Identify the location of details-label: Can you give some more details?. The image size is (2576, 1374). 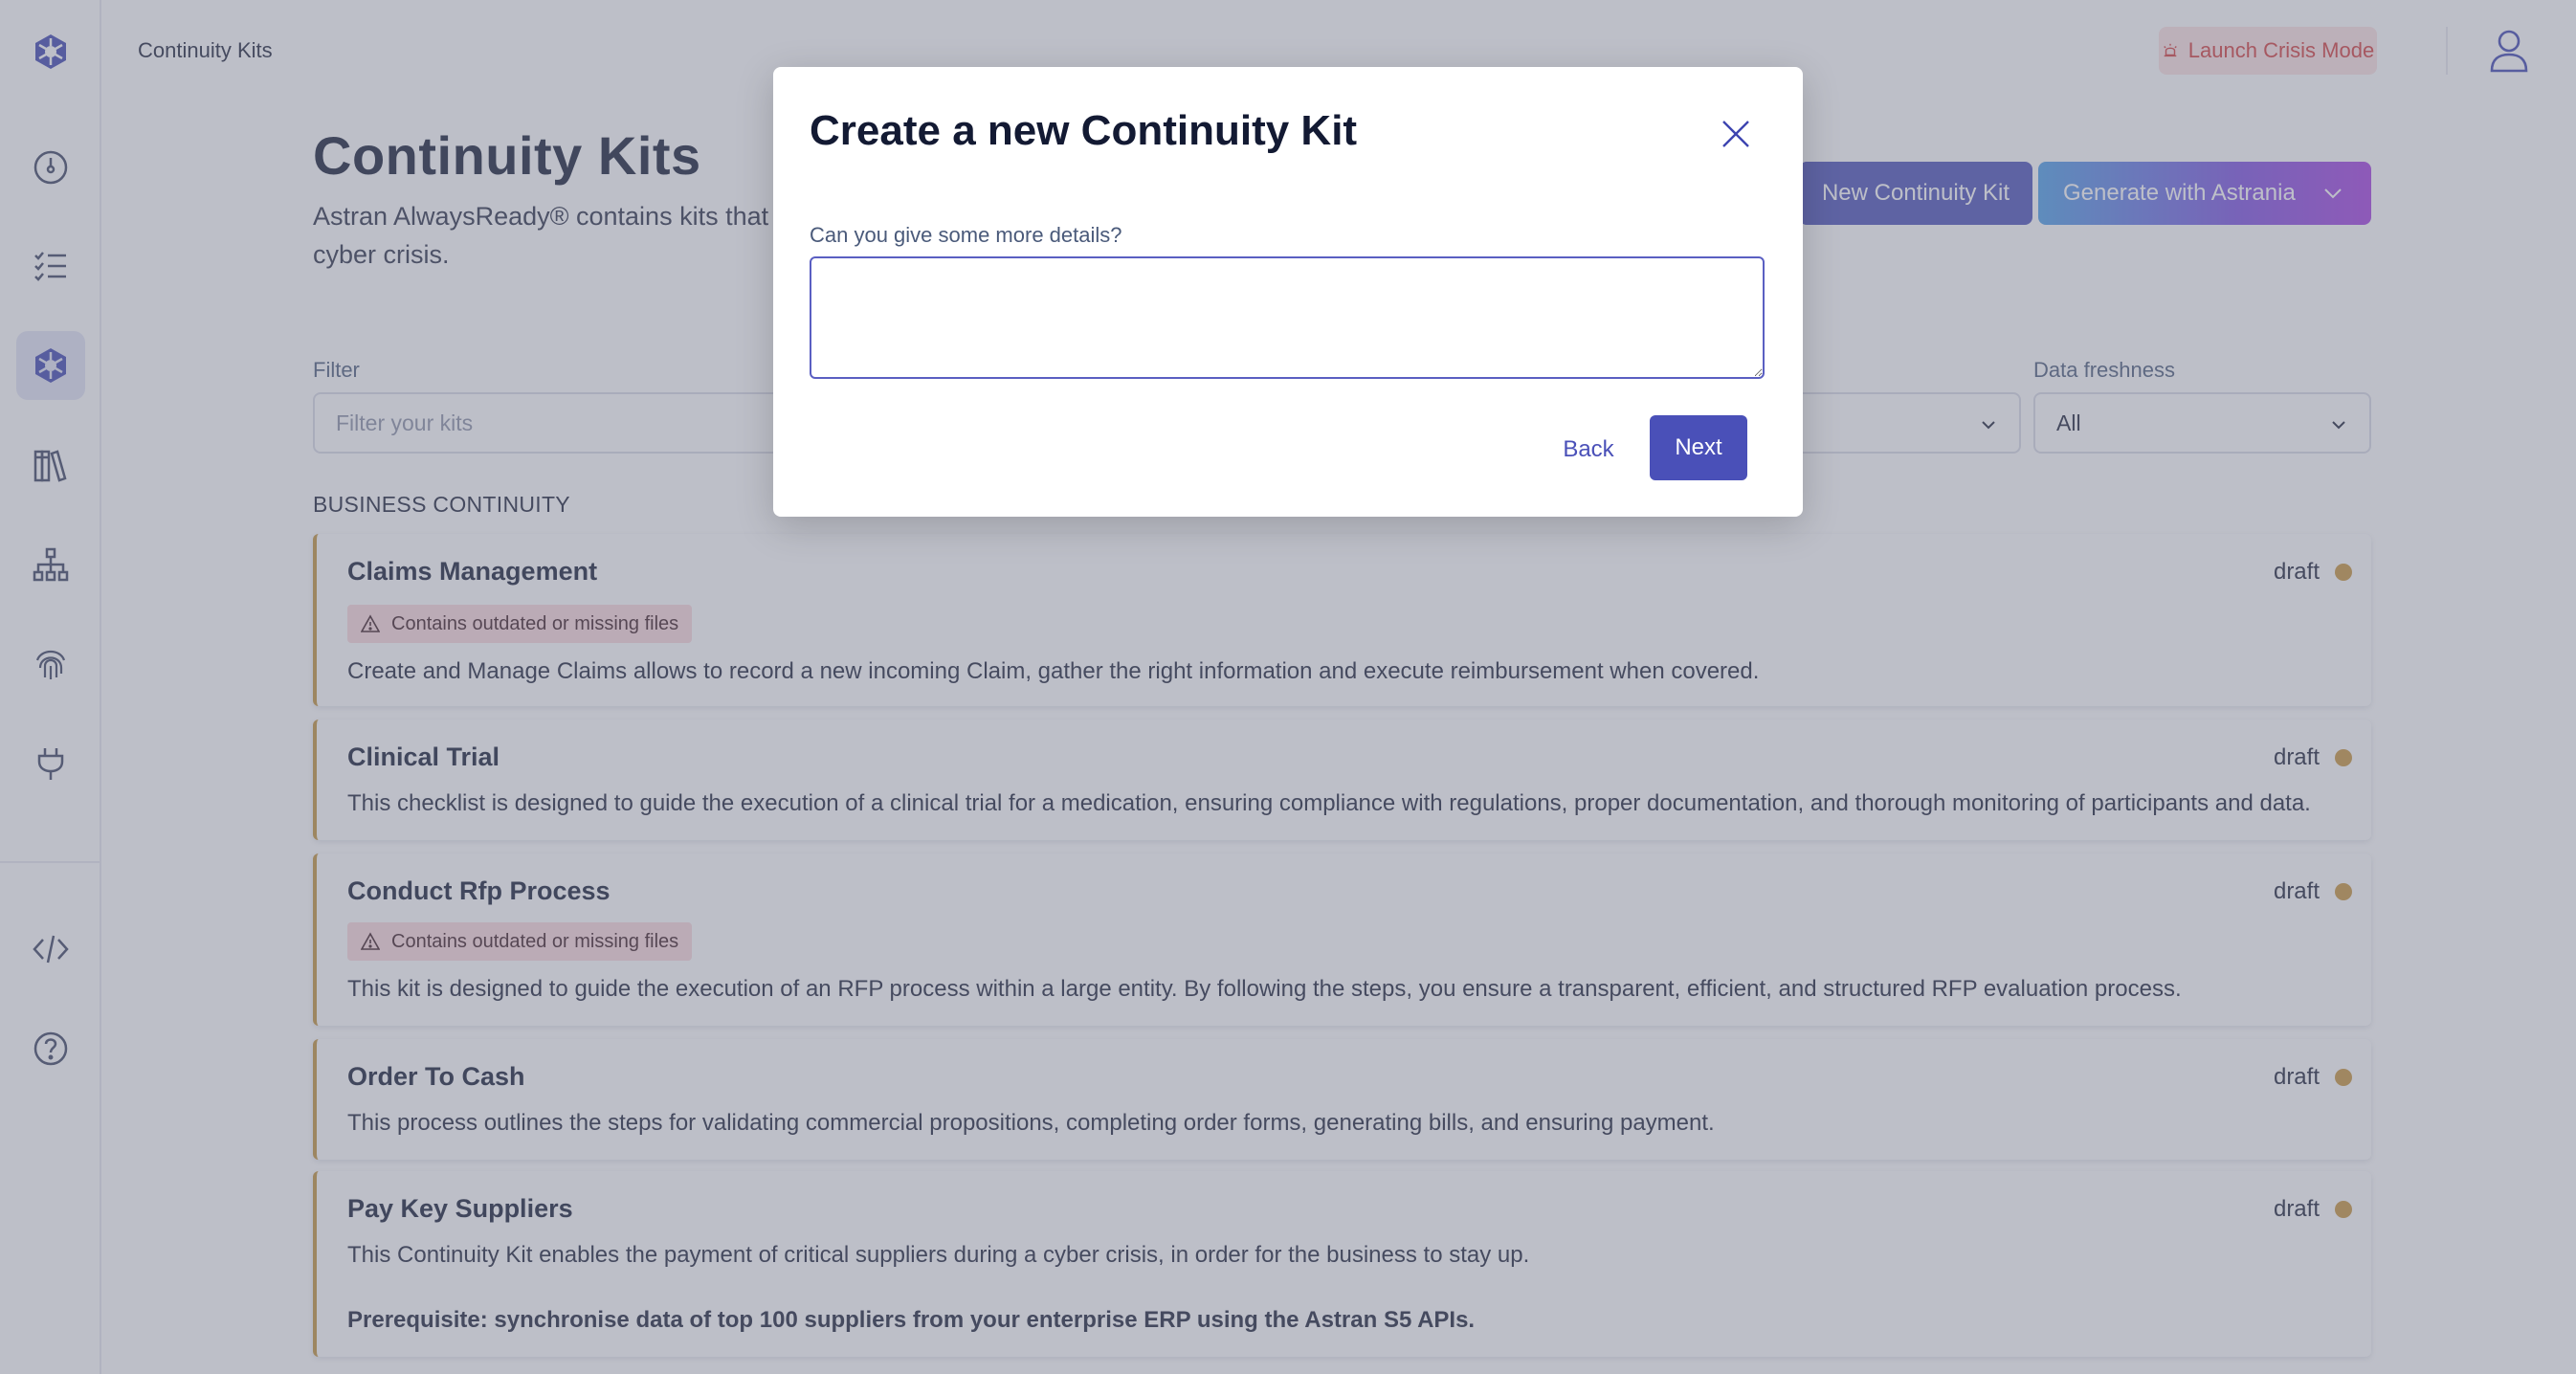
(966, 235).